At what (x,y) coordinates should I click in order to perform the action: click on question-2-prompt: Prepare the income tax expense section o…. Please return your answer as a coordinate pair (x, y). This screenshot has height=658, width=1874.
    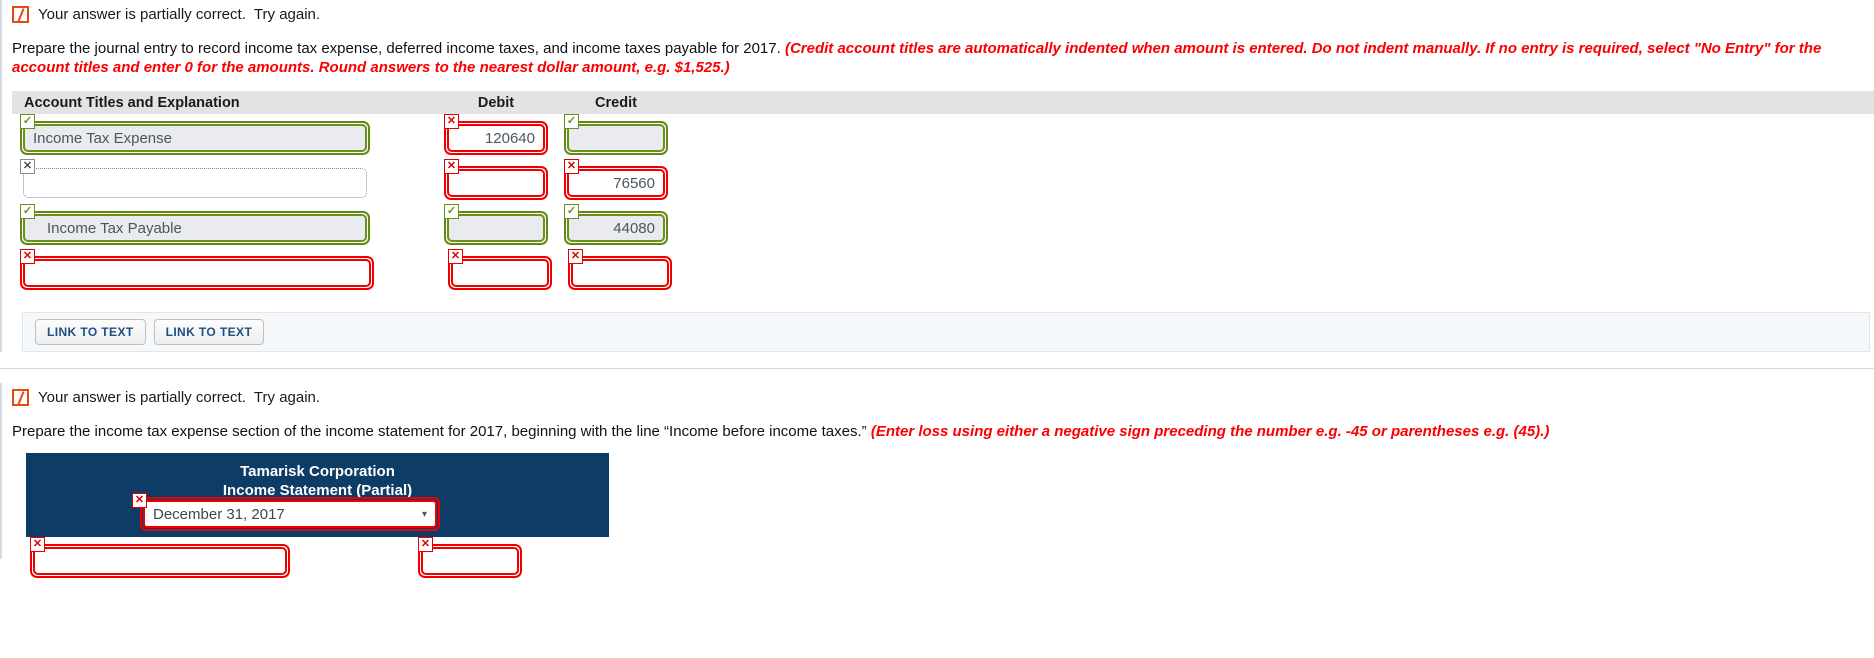
    Looking at the image, I should click on (943, 431).